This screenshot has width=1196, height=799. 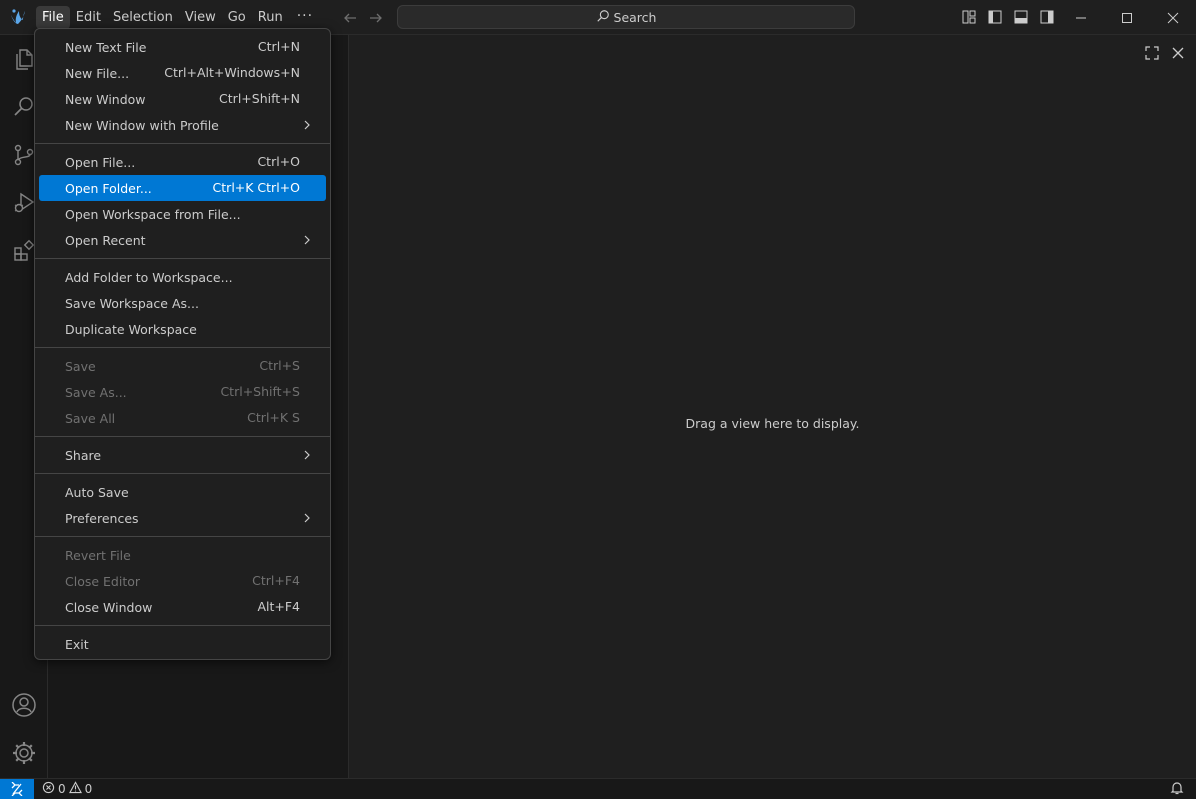 What do you see at coordinates (1021, 17) in the screenshot?
I see `toggle-panel-icon` at bounding box center [1021, 17].